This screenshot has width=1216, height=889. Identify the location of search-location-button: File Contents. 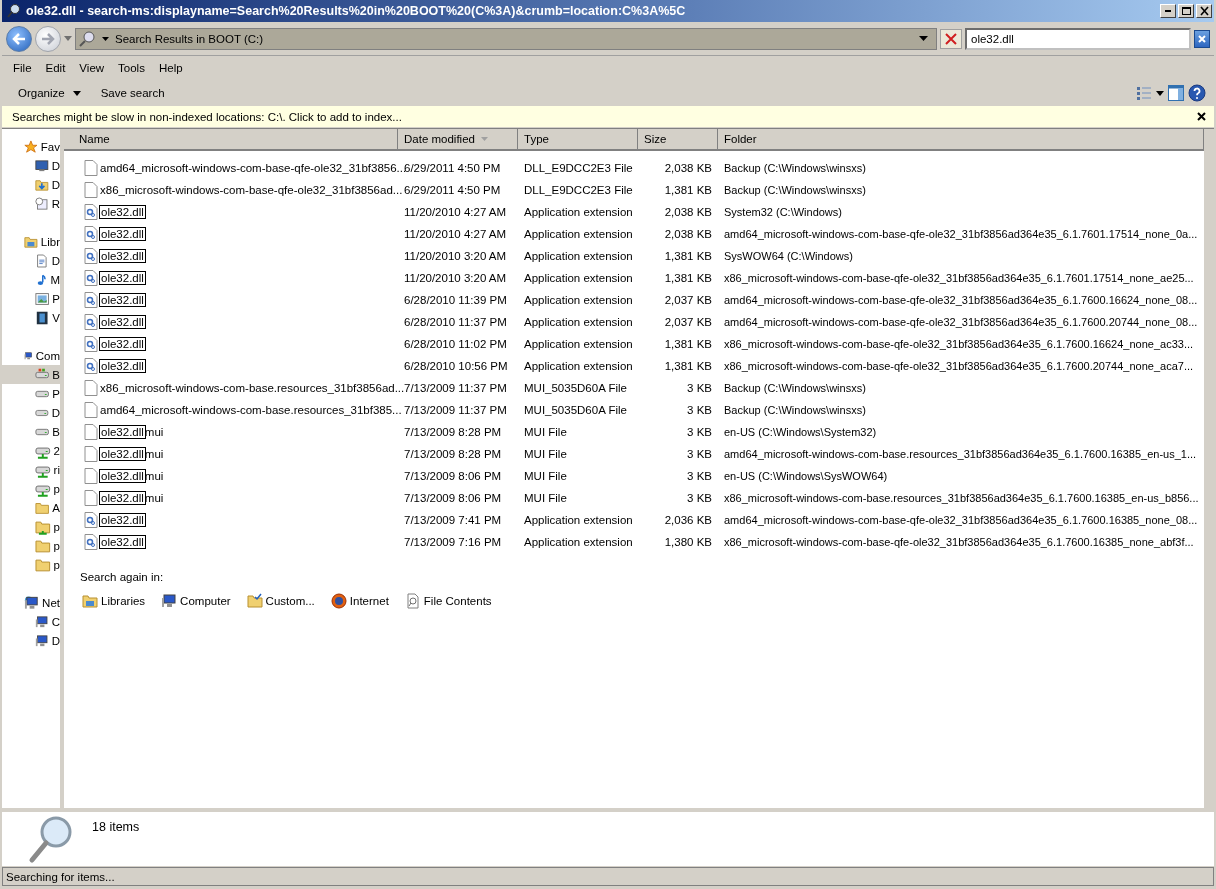
(448, 601).